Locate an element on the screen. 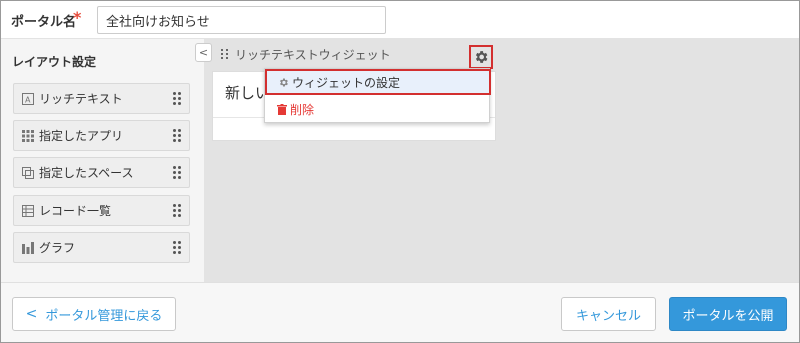 This screenshot has width=800, height=343. sidebar-item-space: 指定したスペース is located at coordinates (101, 172).